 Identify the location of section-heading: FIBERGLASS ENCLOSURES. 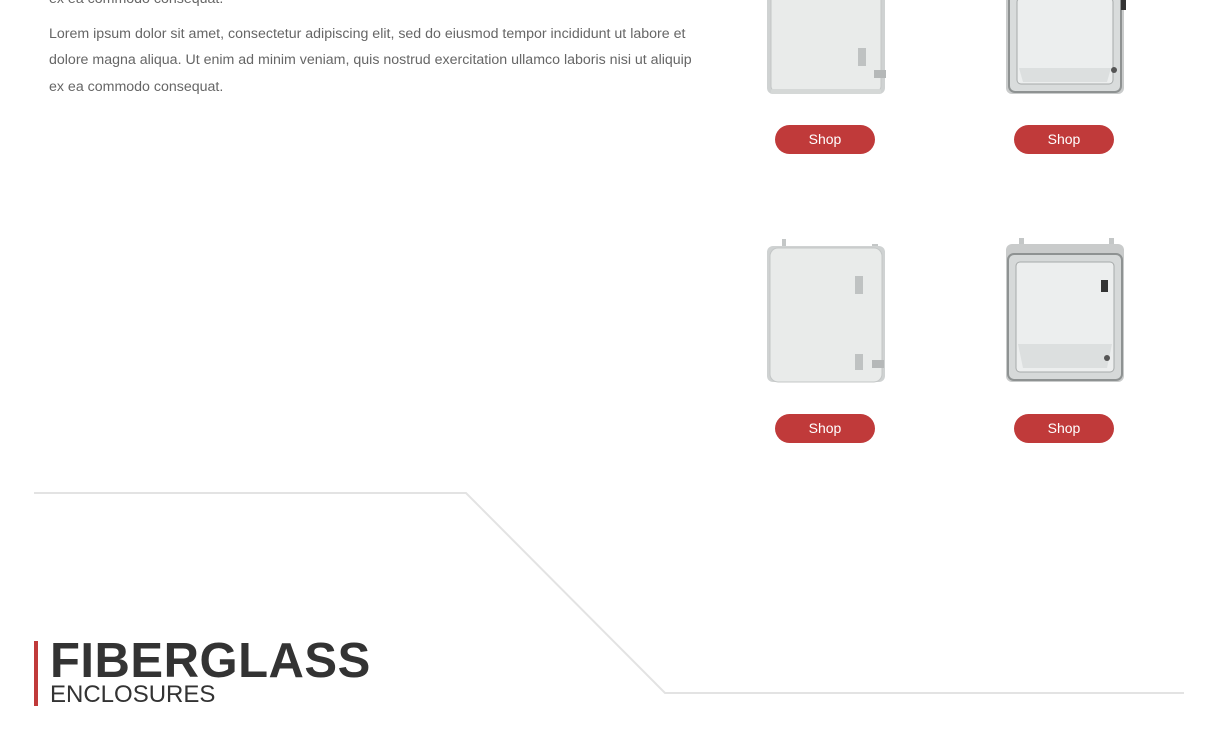
(202, 671).